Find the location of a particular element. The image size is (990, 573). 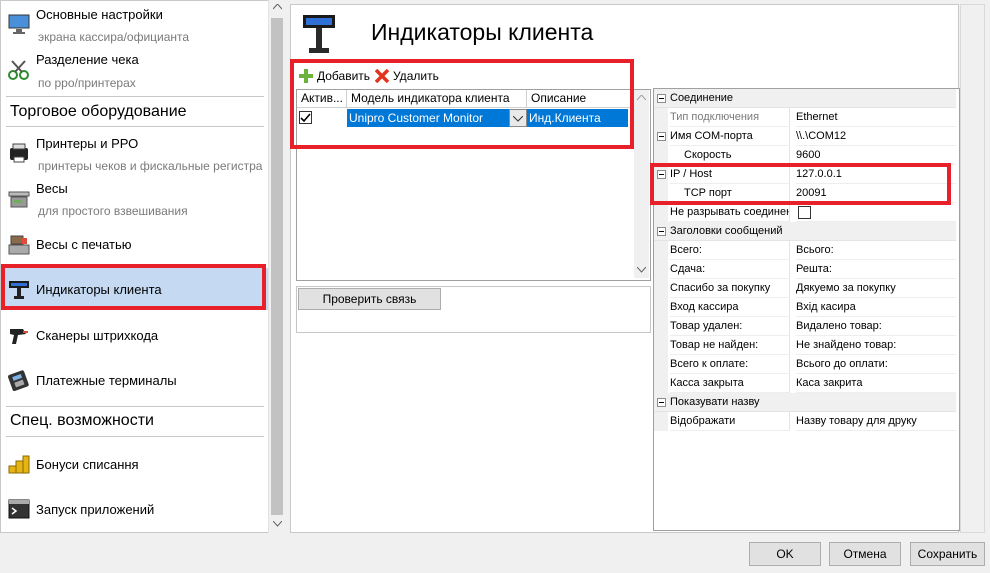

description-cell: Инд.Клиента is located at coordinates (577, 118).